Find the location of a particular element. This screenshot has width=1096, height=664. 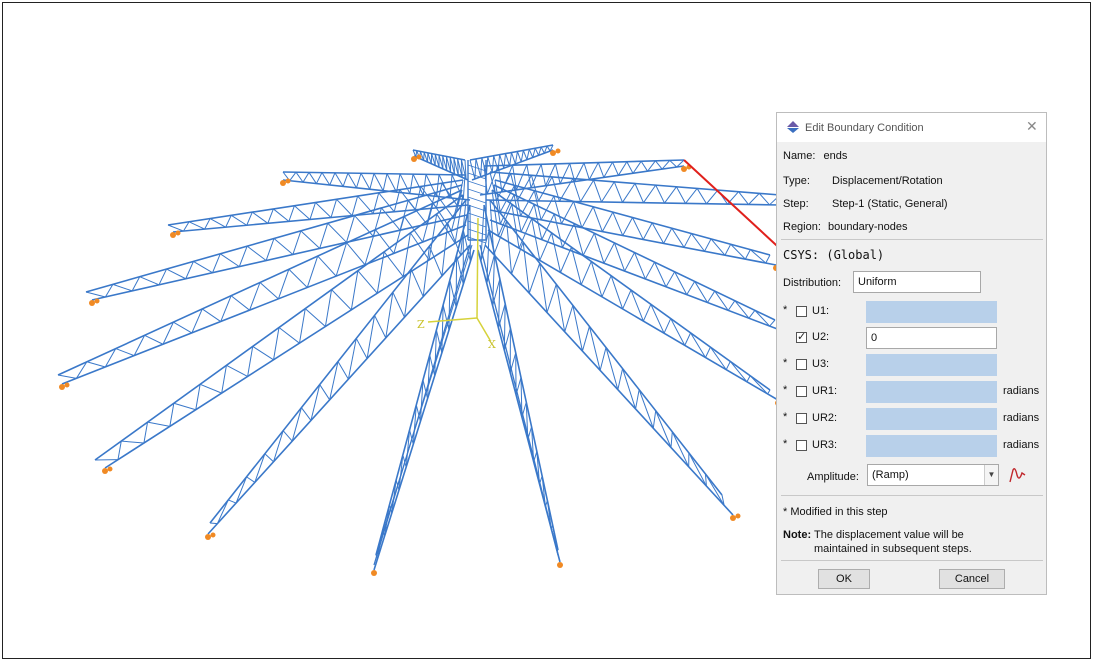

amplitude-select: (Ramp) ▼ is located at coordinates (933, 475).